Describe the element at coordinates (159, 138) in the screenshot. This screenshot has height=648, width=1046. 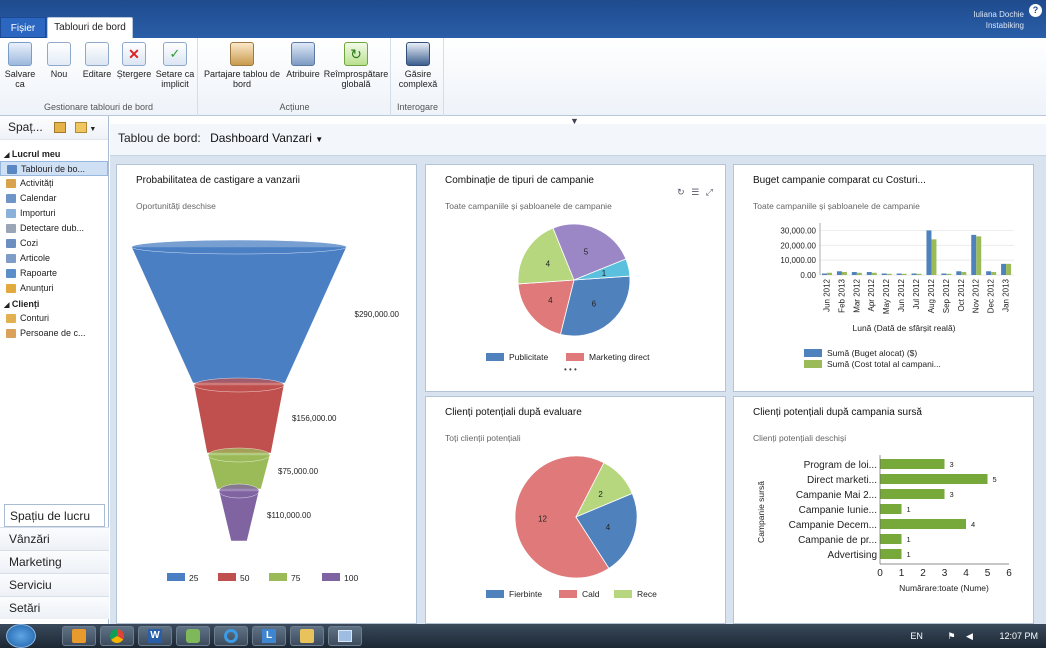
I see `dashboard-label: Tablou de bord:` at that location.